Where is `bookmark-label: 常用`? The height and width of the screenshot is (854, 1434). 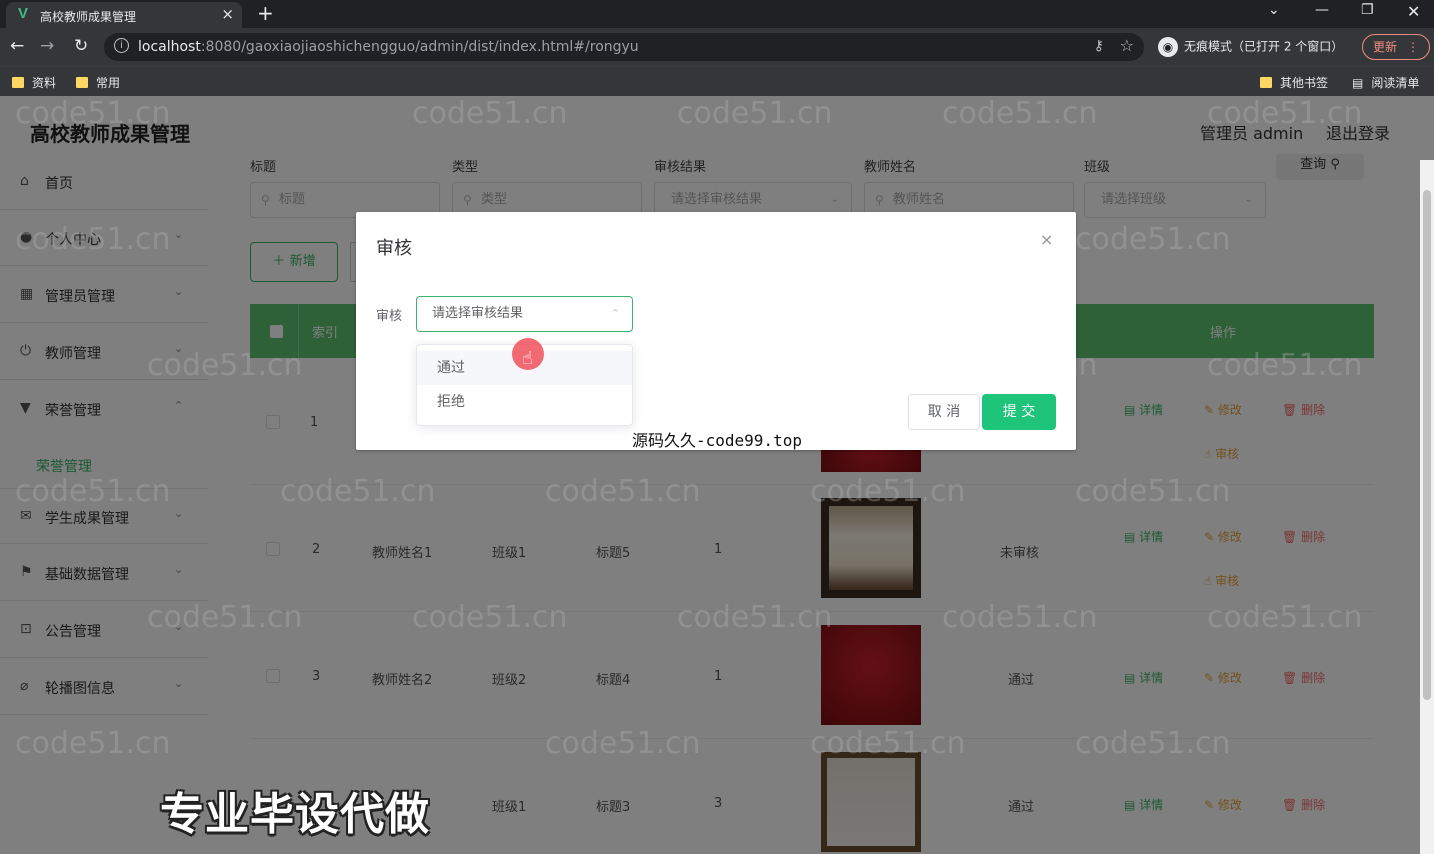
bookmark-label: 常用 is located at coordinates (108, 83).